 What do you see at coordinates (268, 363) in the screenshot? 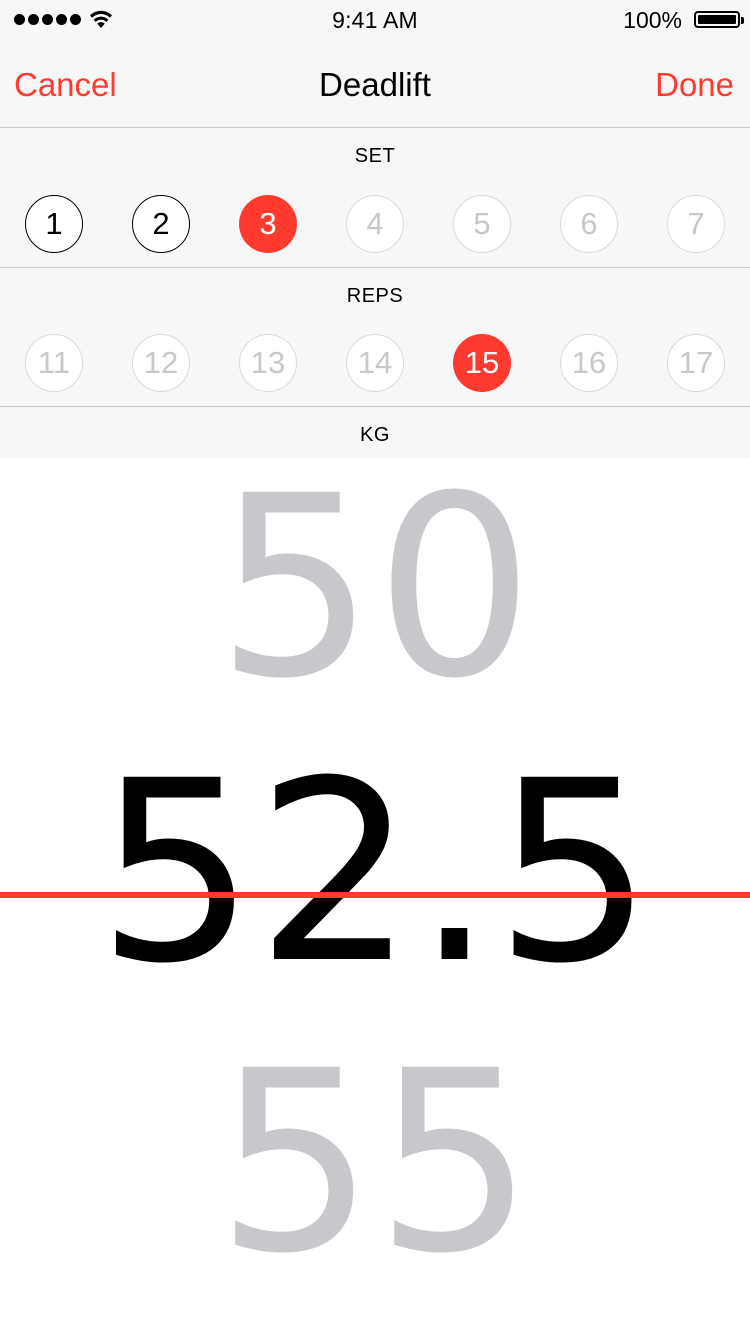
I see `reps-option-13: 13` at bounding box center [268, 363].